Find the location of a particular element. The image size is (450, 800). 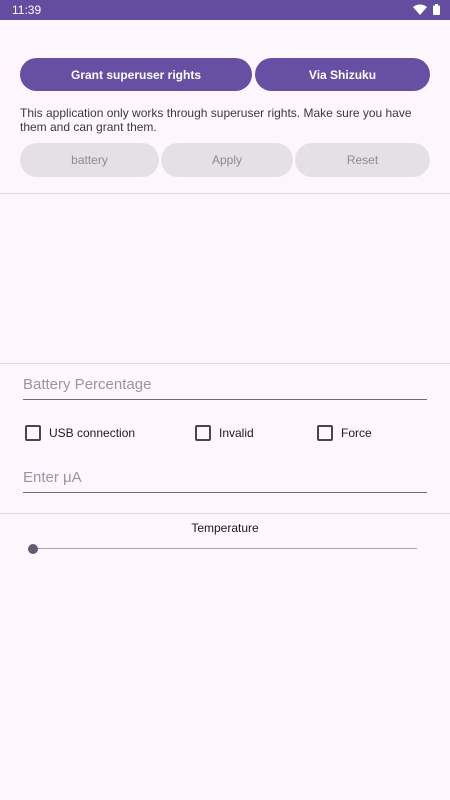

force-checkbox: Force is located at coordinates (344, 433).